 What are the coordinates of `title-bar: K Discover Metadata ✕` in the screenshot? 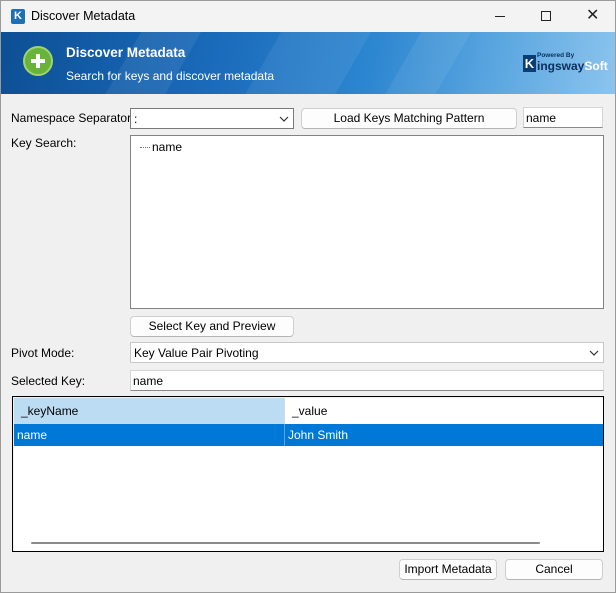 It's located at (308, 16).